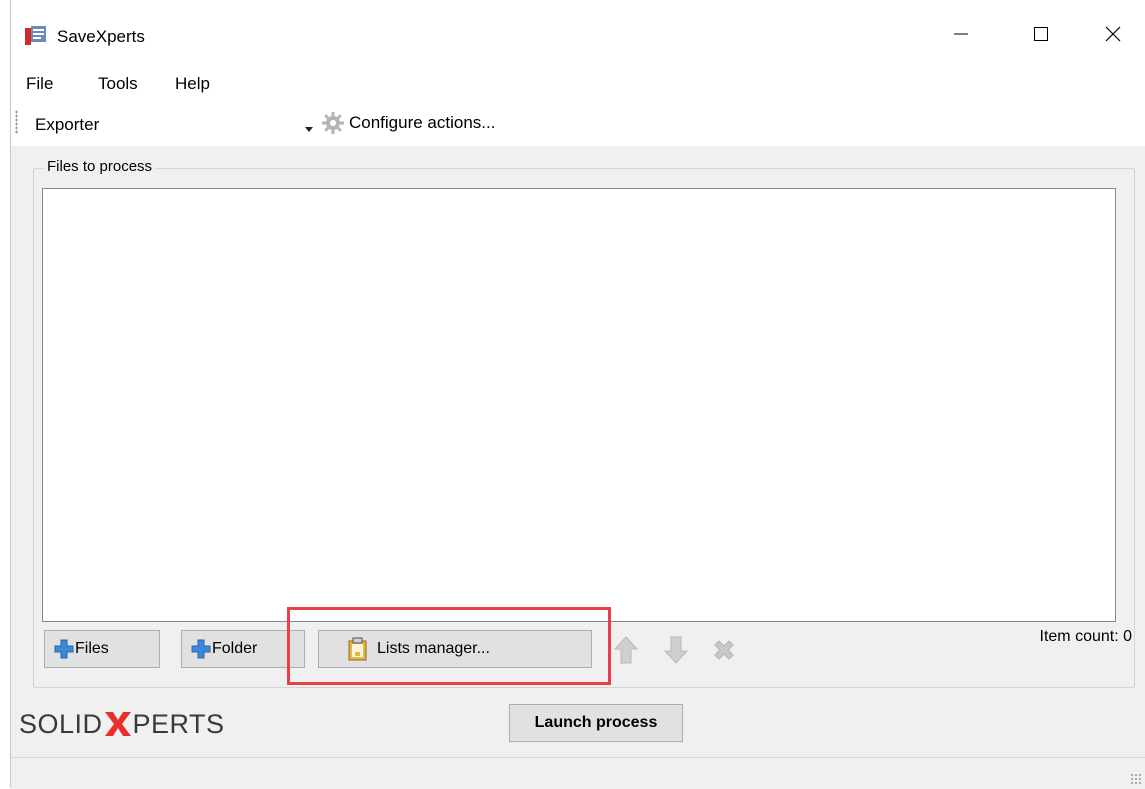  What do you see at coordinates (16, 122) in the screenshot?
I see `toolbar-grip` at bounding box center [16, 122].